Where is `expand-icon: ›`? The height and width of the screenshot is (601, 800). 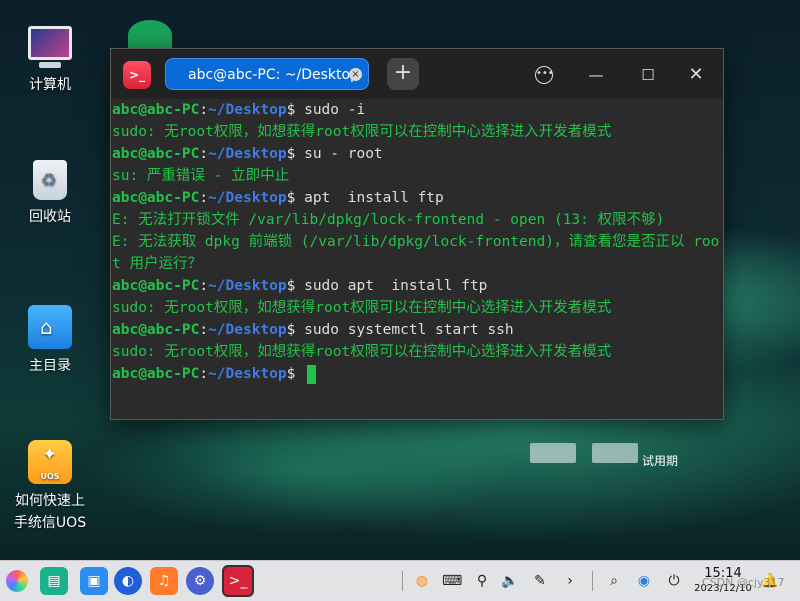 expand-icon: › is located at coordinates (570, 581).